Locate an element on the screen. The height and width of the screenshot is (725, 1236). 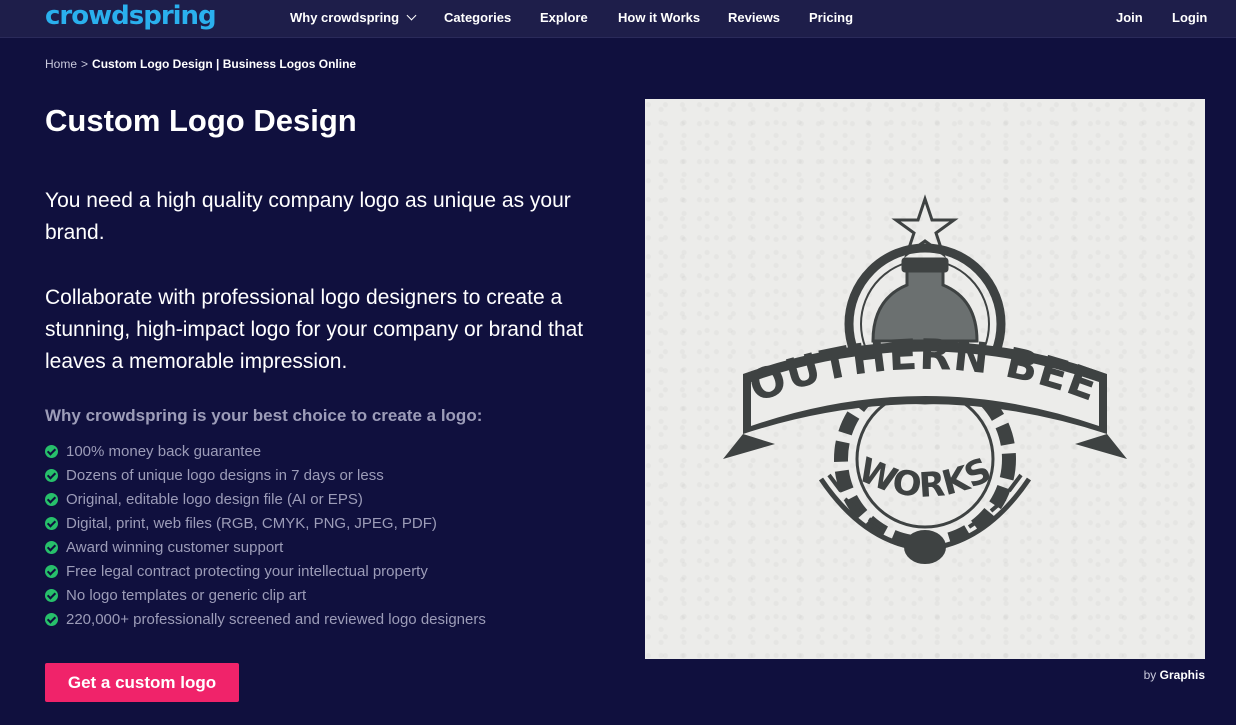
join-link: Join is located at coordinates (1129, 17).